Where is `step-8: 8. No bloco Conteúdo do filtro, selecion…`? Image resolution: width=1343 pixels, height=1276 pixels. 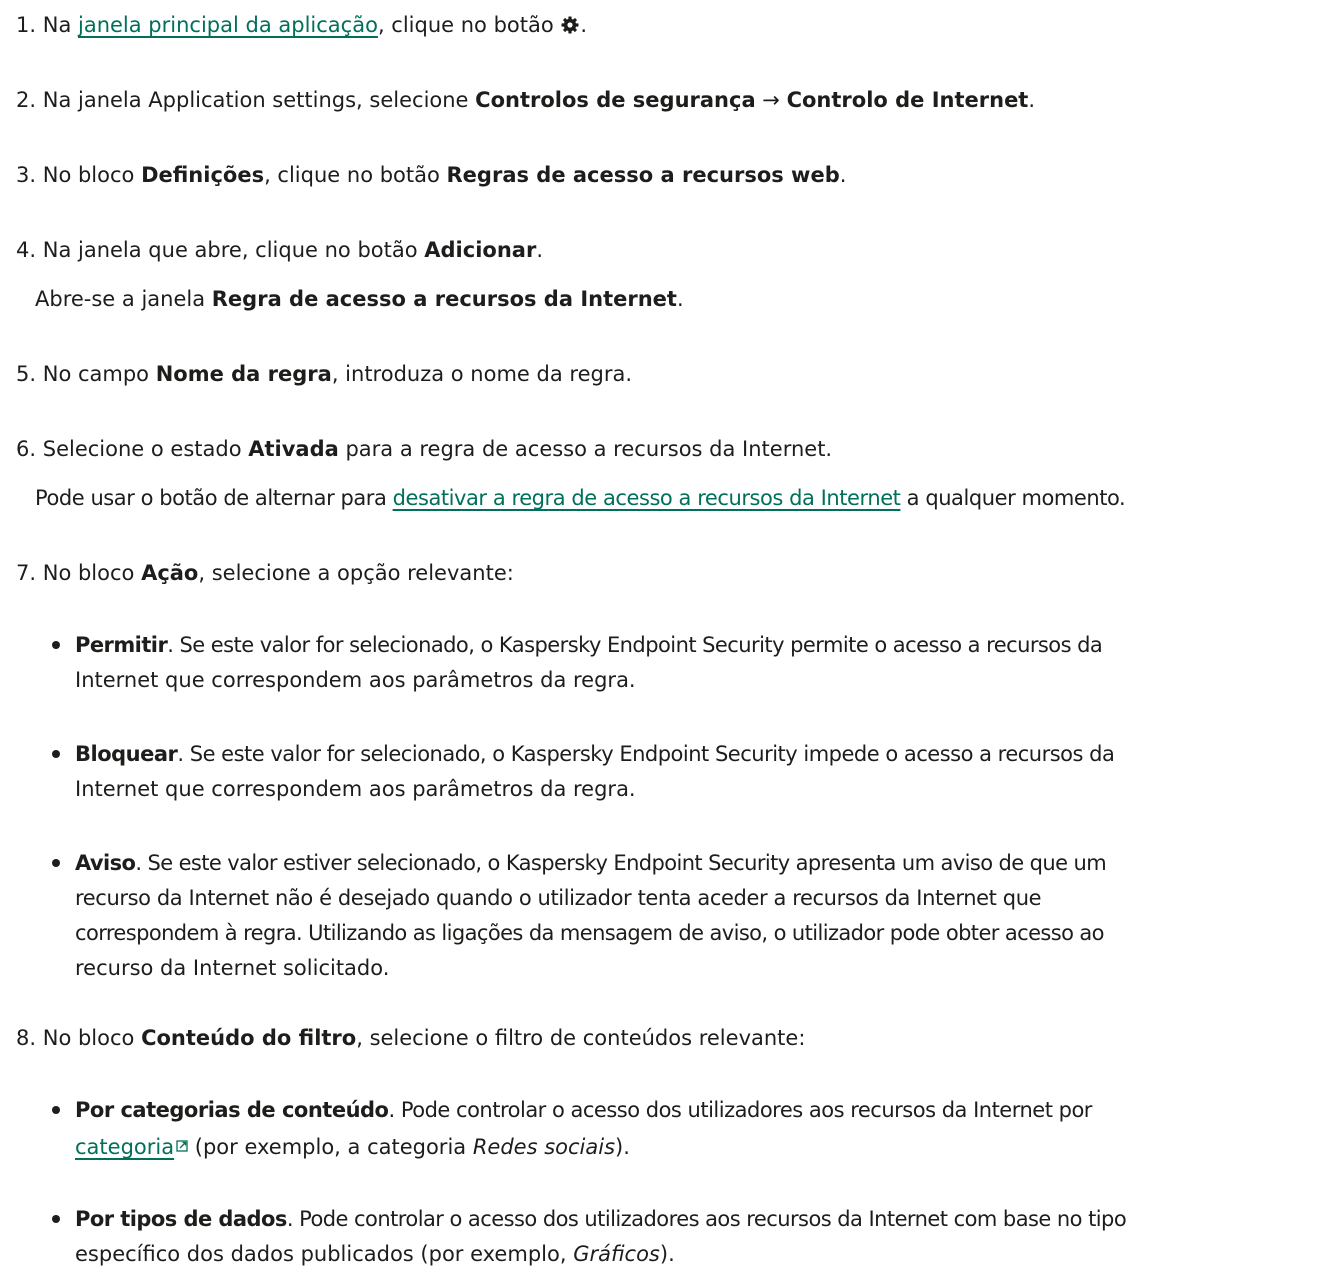
step-8: 8. No bloco Conteúdo do filtro, selecion… is located at coordinates (411, 1038).